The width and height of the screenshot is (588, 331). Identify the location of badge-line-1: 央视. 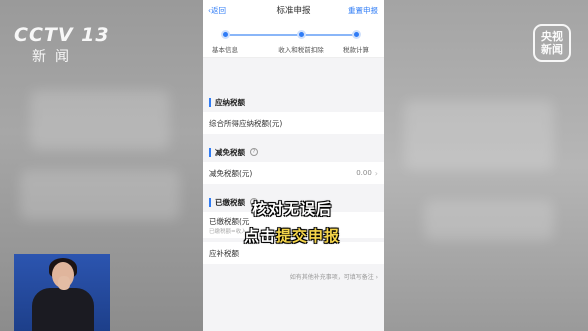
(552, 36).